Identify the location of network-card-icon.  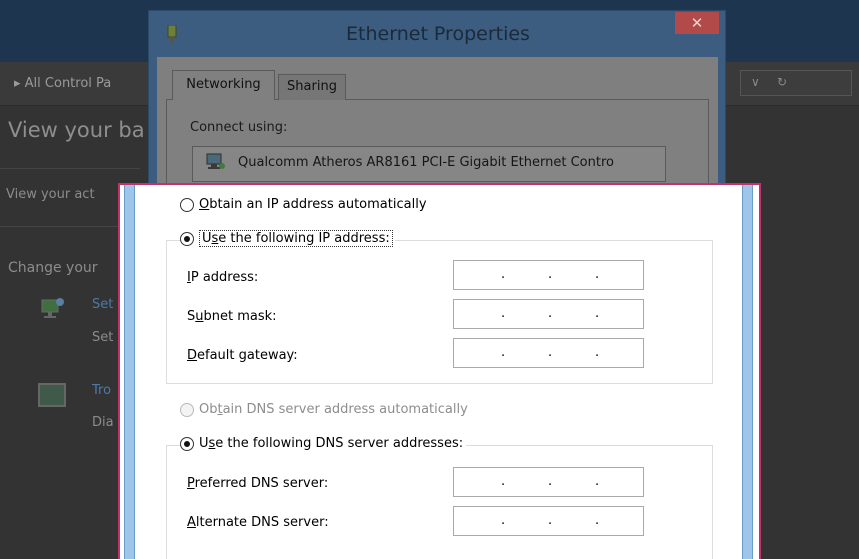
(215, 161).